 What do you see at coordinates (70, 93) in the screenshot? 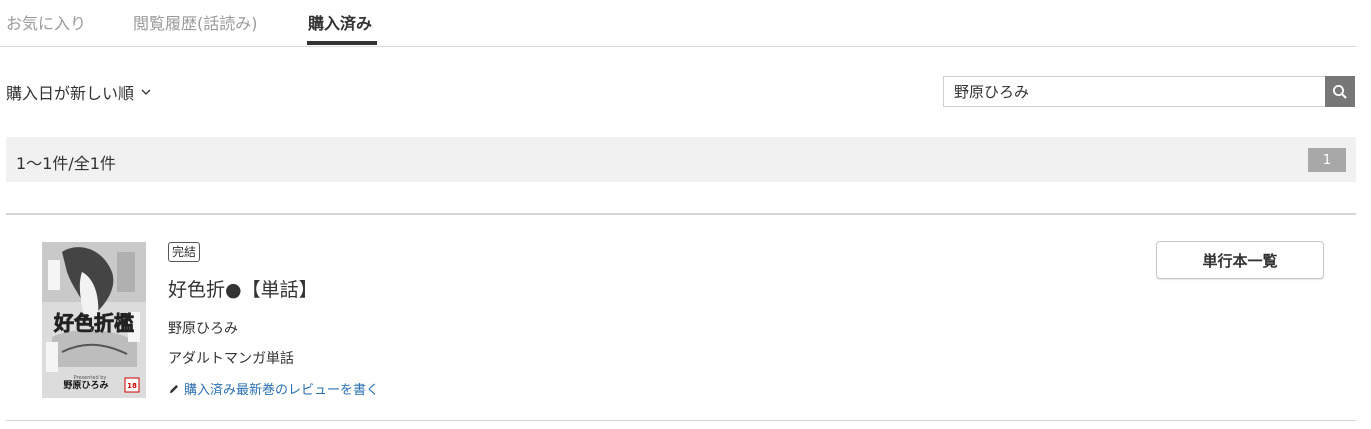
I see `sort-label: 購入日が新しい順` at bounding box center [70, 93].